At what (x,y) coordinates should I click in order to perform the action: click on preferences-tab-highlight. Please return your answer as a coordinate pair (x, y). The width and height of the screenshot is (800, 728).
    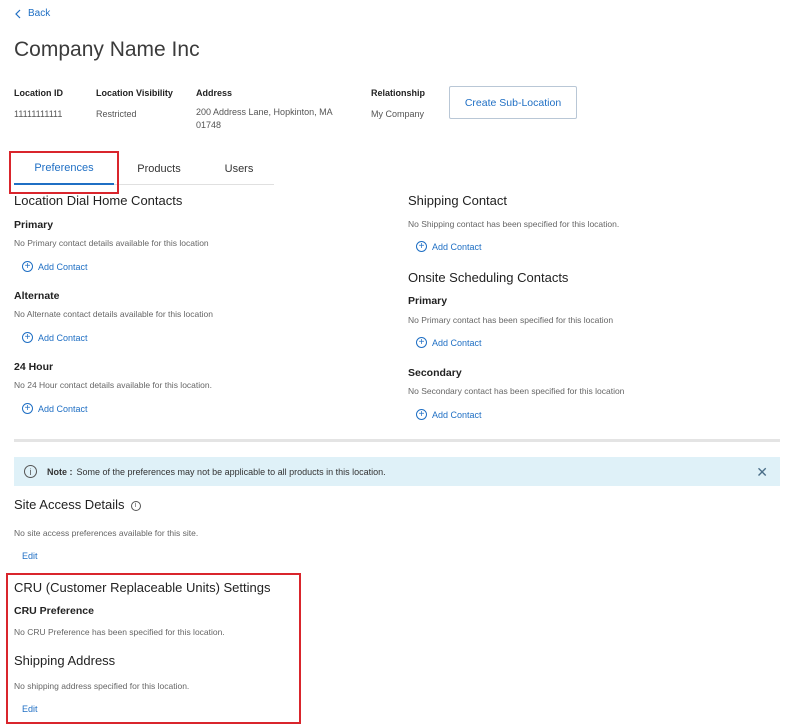
    Looking at the image, I should click on (64, 172).